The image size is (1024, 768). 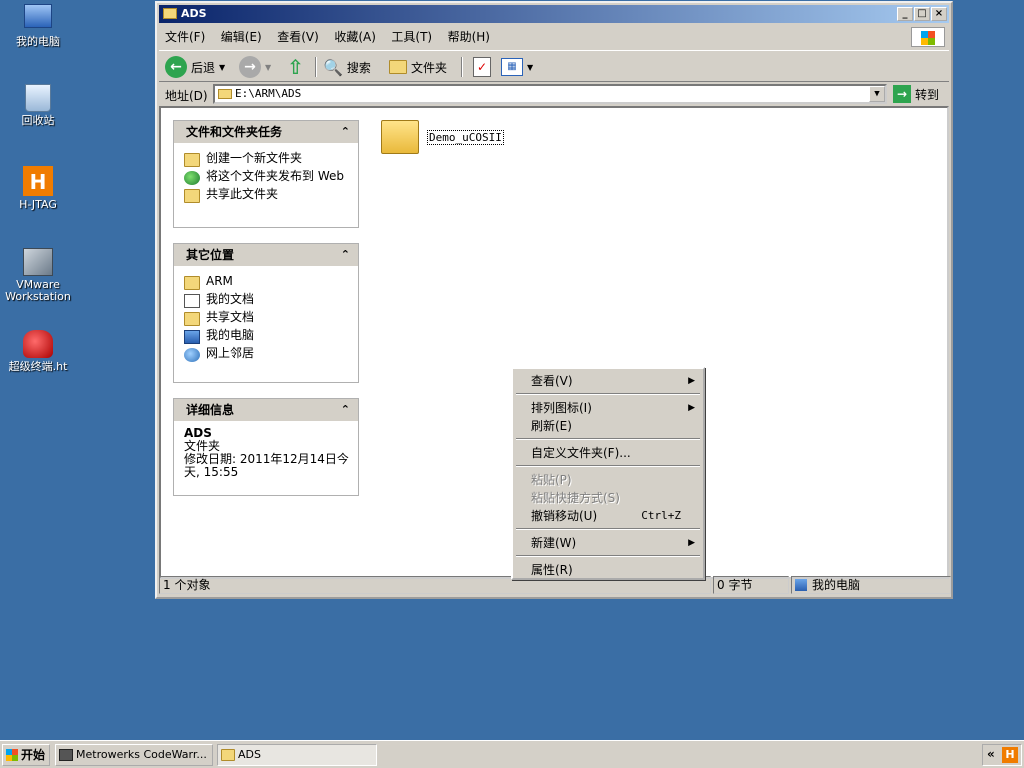 What do you see at coordinates (465, 137) in the screenshot?
I see `file-name: Demo_uCOSII` at bounding box center [465, 137].